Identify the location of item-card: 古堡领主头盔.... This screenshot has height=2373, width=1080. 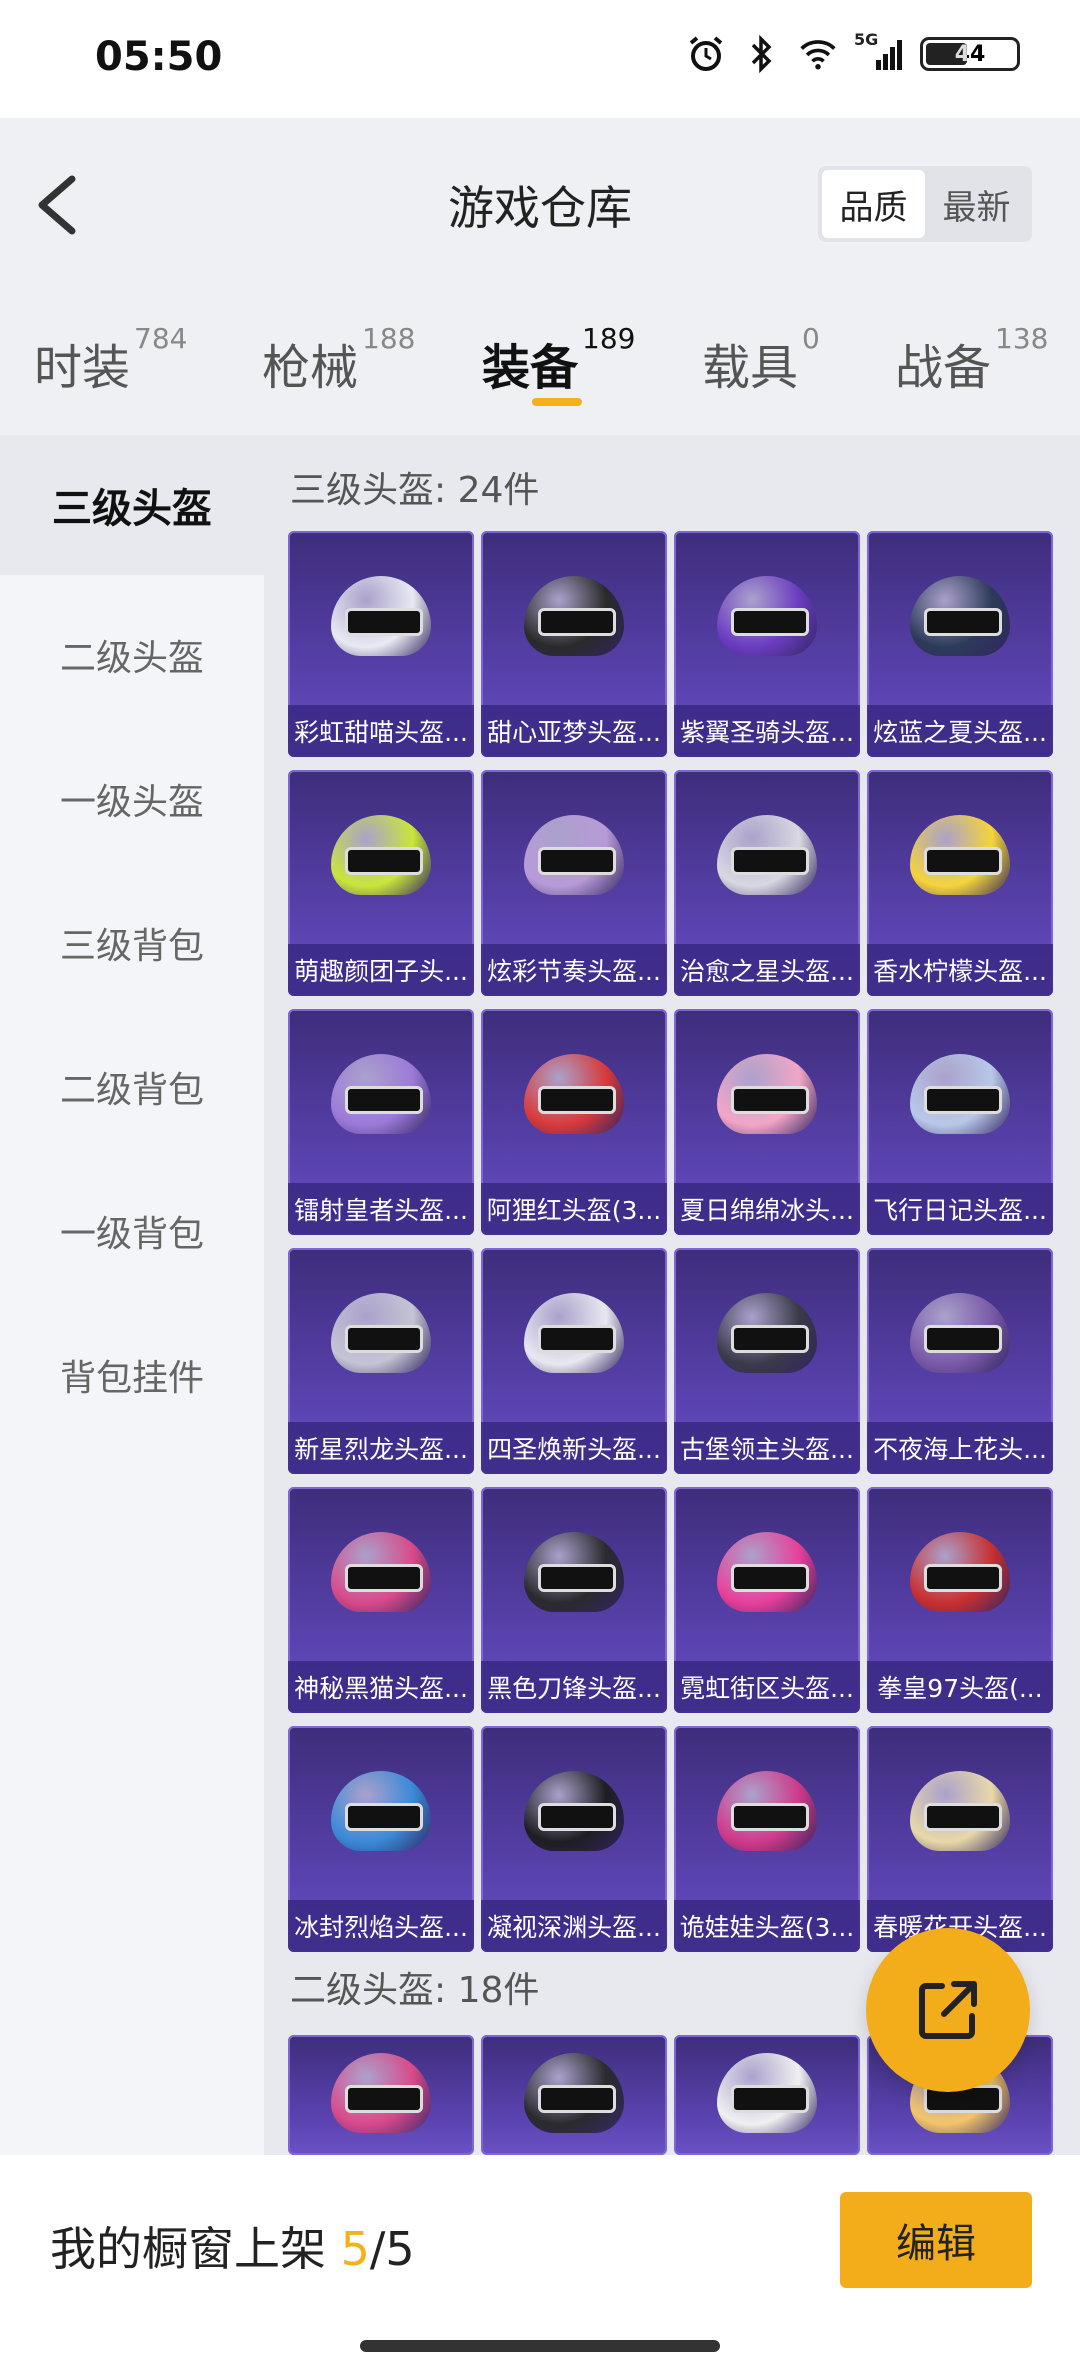
(767, 1361).